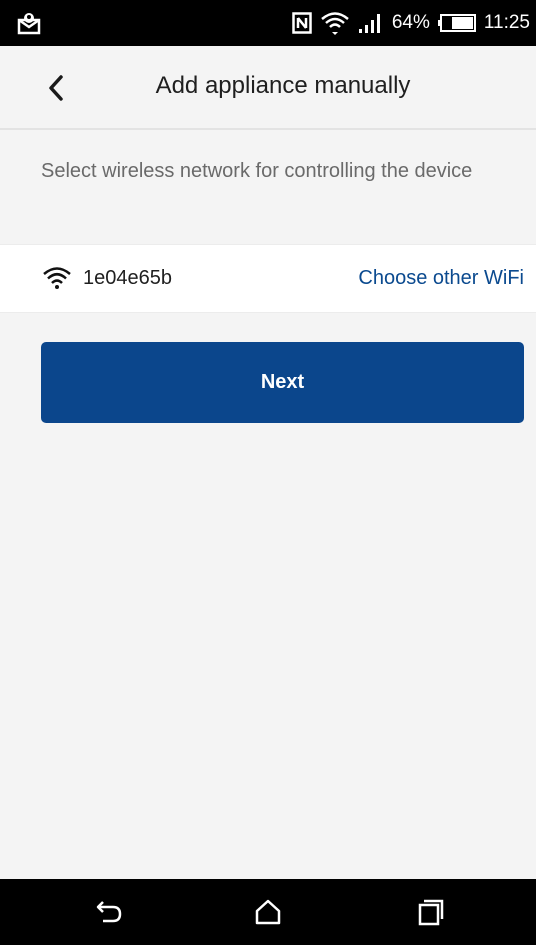 This screenshot has width=536, height=945. I want to click on battery-percent: 64%, so click(410, 22).